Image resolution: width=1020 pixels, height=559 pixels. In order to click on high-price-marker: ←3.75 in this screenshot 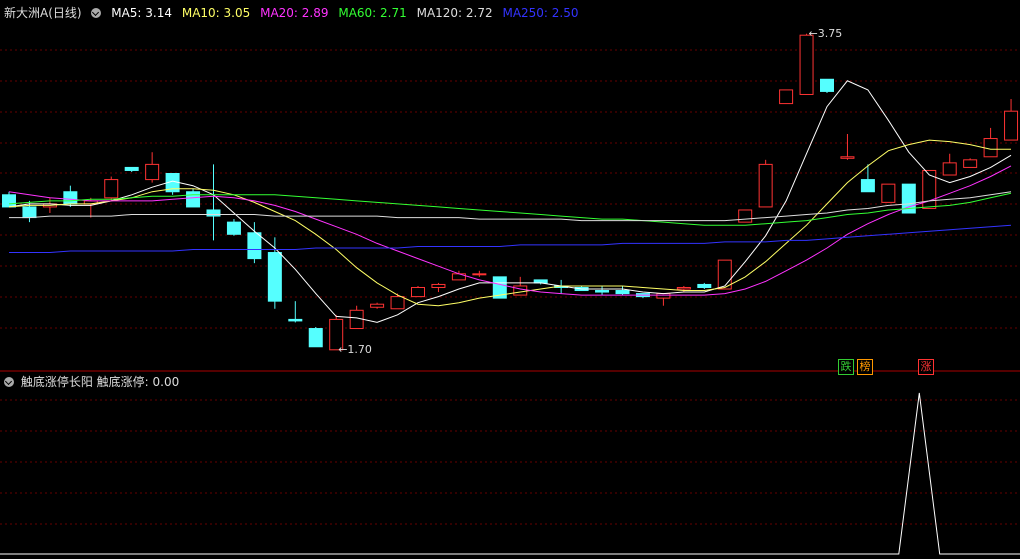, I will do `click(825, 33)`.